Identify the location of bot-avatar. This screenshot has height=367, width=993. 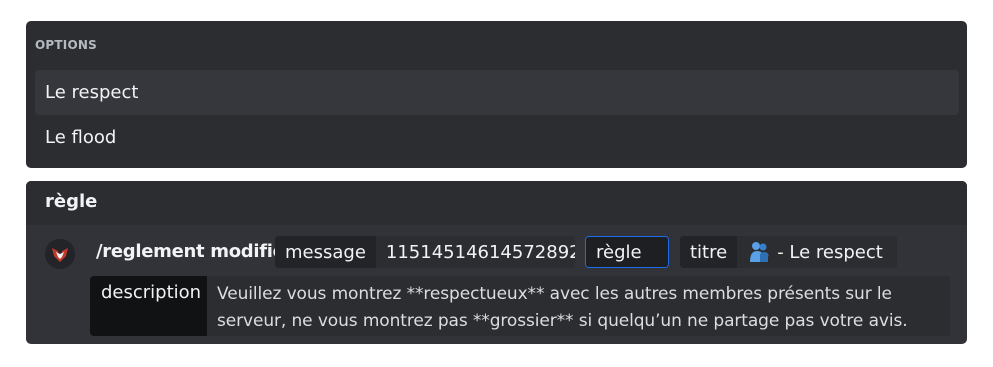
(60, 254).